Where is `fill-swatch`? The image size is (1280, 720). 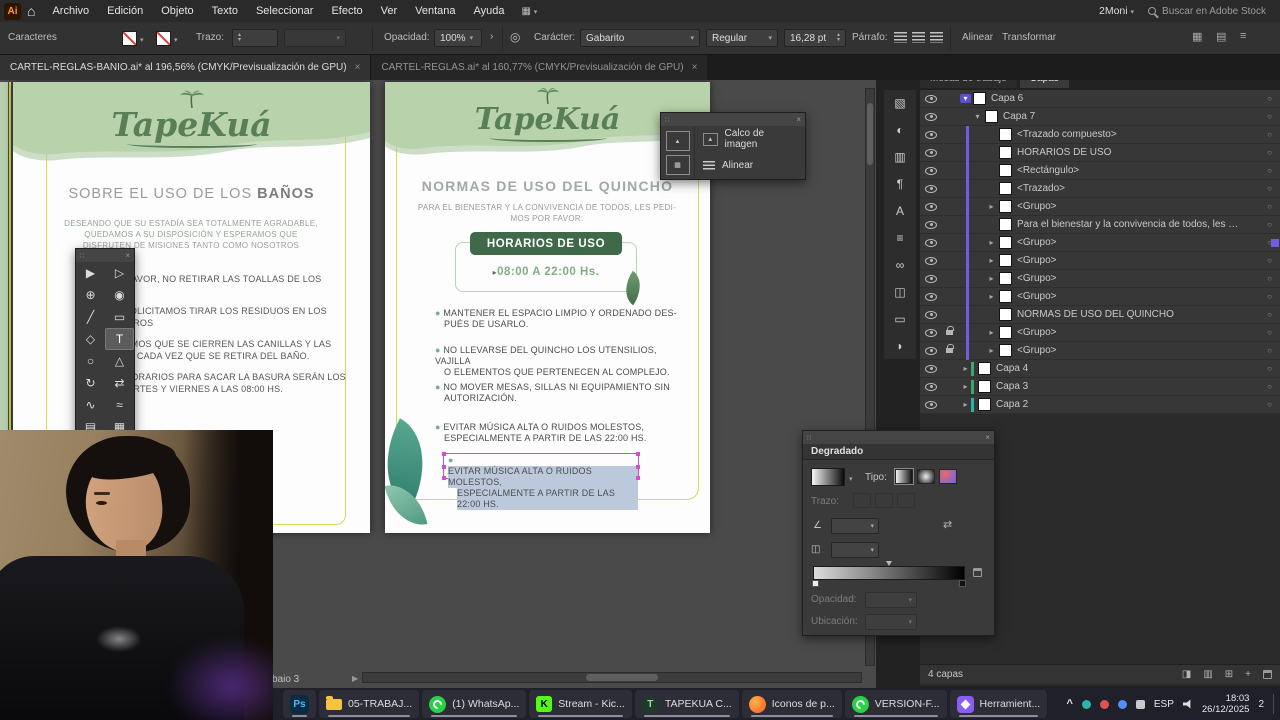 fill-swatch is located at coordinates (129, 38).